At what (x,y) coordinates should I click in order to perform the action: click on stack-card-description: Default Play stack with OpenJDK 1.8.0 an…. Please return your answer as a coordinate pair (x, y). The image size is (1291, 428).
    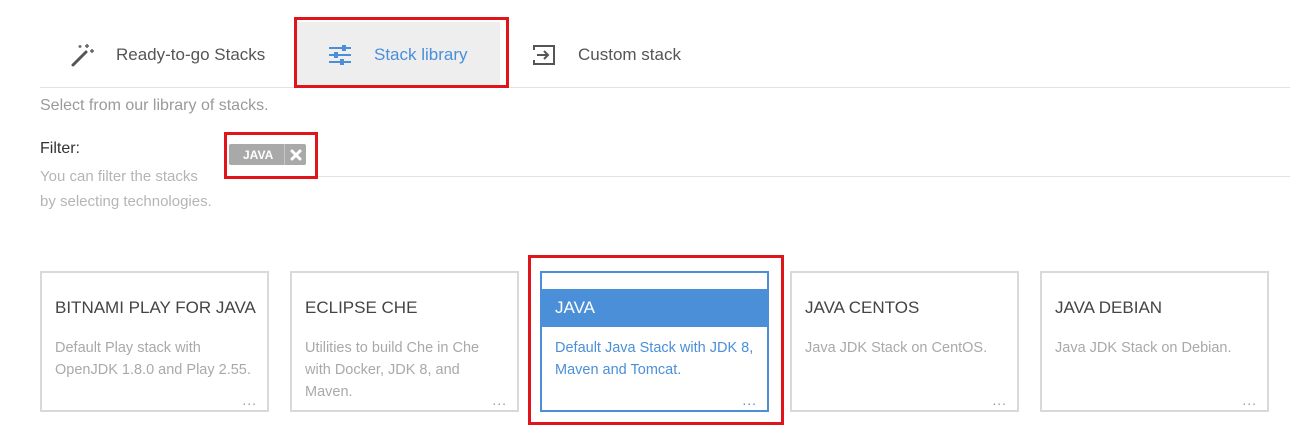
    Looking at the image, I should click on (153, 359).